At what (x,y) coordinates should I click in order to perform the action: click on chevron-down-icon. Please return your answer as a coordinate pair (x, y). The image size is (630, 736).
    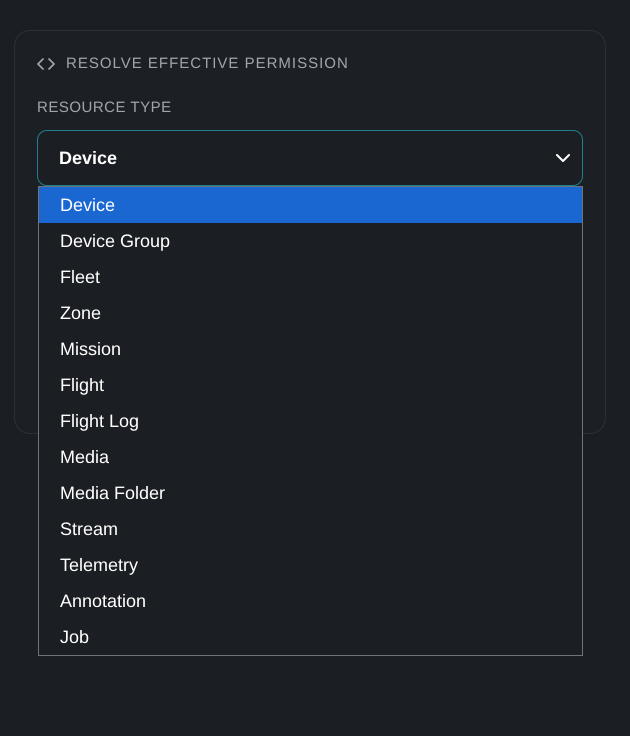
    Looking at the image, I should click on (563, 158).